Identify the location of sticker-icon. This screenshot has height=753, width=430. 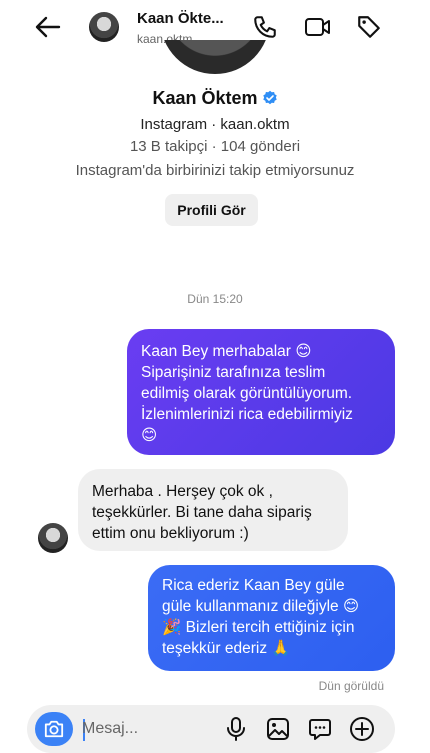
(320, 729).